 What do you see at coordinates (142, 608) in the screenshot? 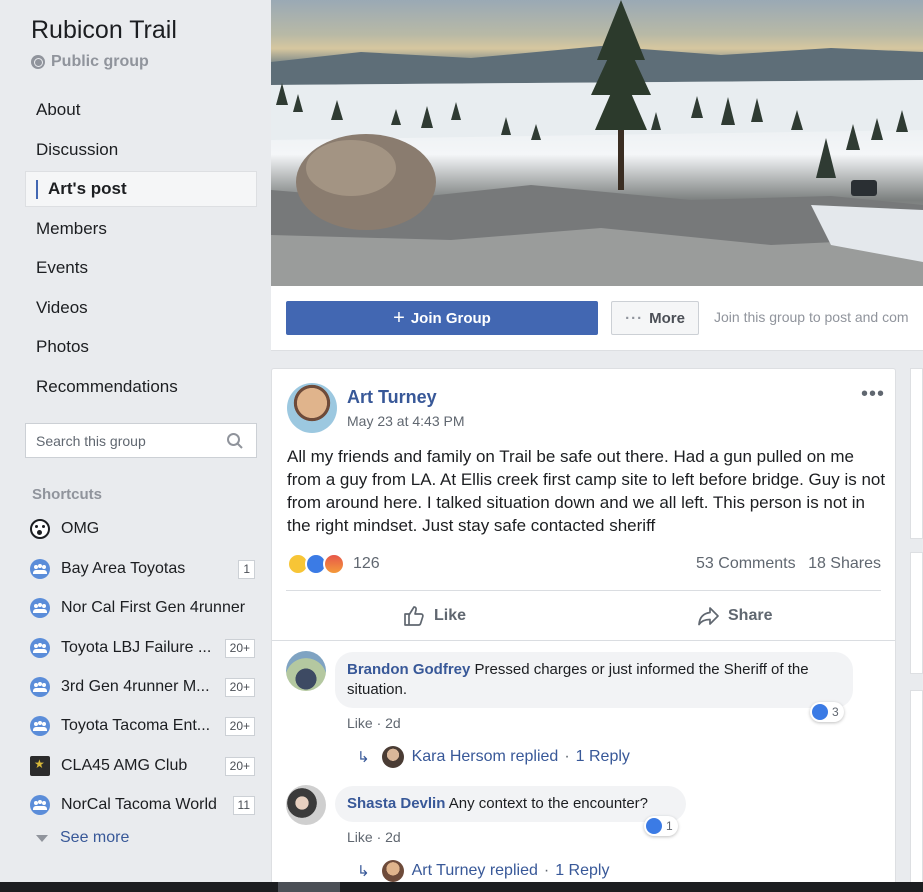
I see `shortcut-nor-cal-first-gen: Nor Cal First Gen 4runner` at bounding box center [142, 608].